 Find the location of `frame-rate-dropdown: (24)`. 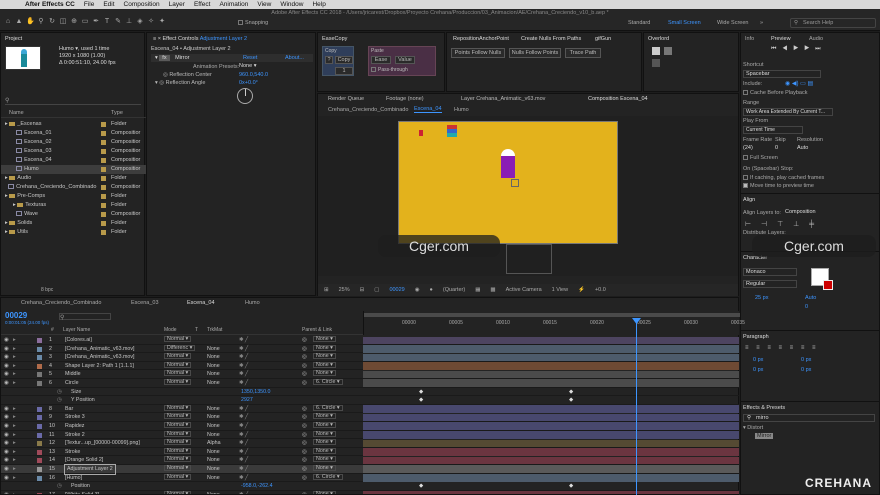

frame-rate-dropdown: (24) is located at coordinates (748, 148).